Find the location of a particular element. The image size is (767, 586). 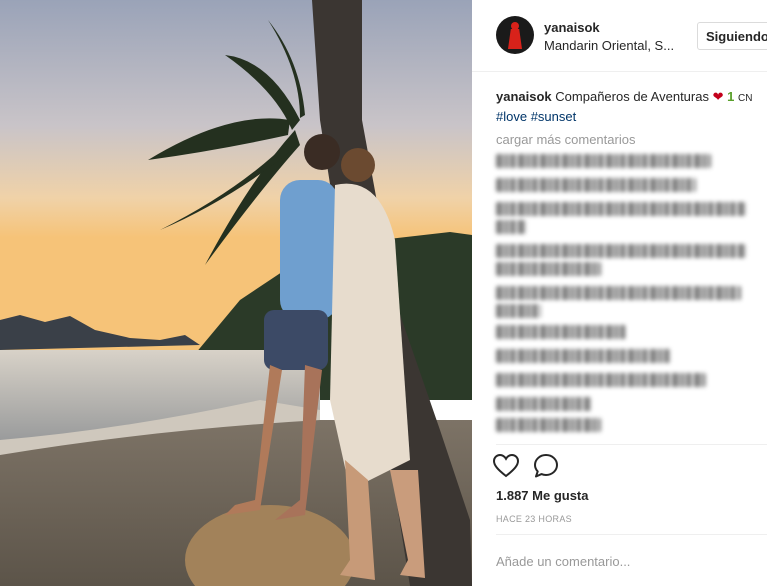

caption-text: Compañeros de Aventuras is located at coordinates (632, 96).